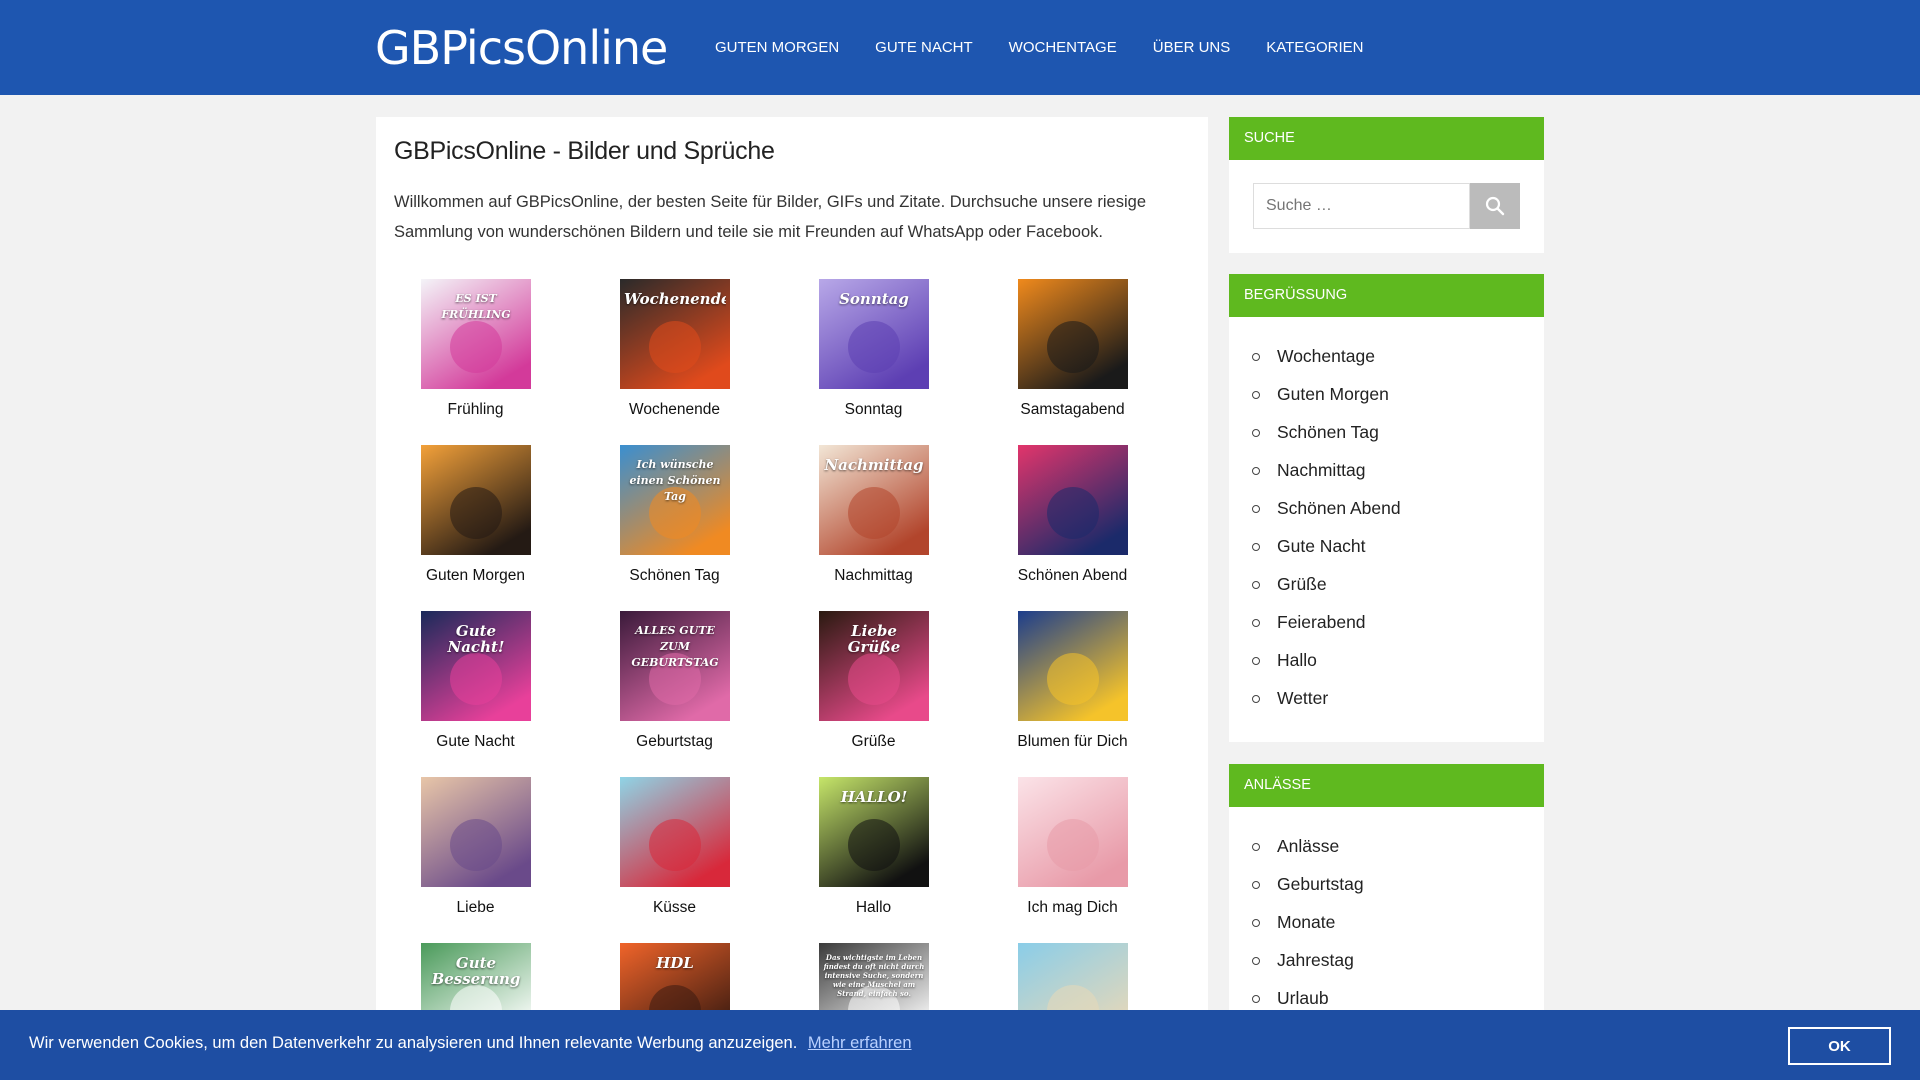 The image size is (1920, 1080). What do you see at coordinates (475, 742) in the screenshot?
I see `category-label: Gute Nacht` at bounding box center [475, 742].